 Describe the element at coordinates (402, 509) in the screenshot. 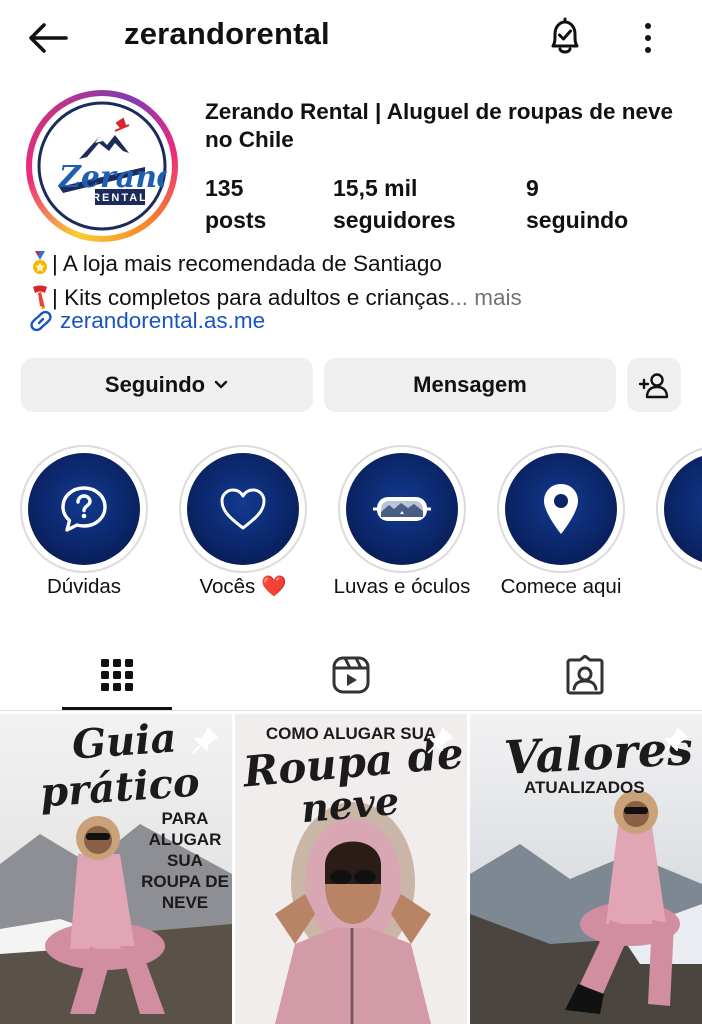

I see `goggles-icon` at that location.